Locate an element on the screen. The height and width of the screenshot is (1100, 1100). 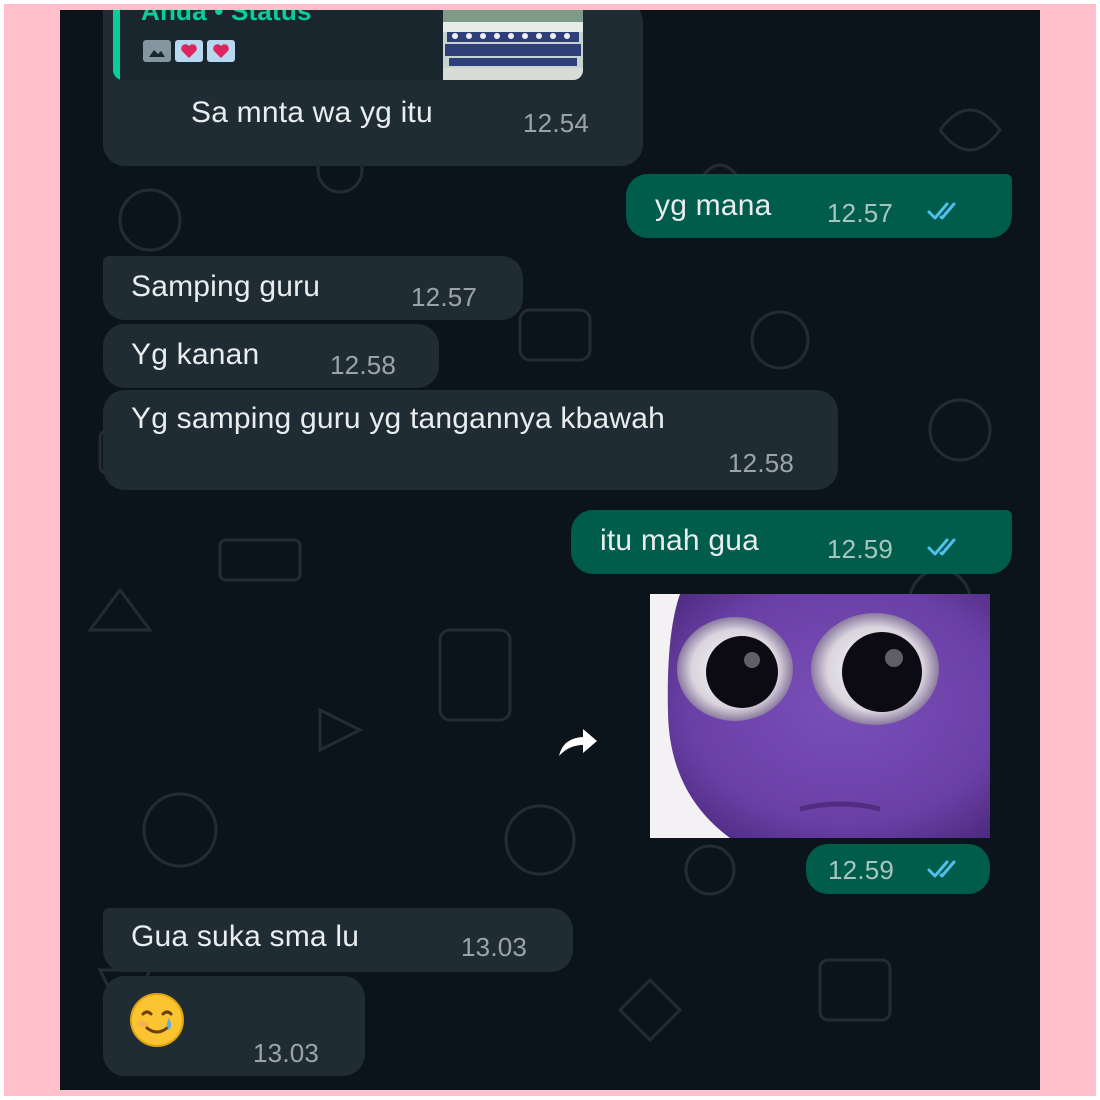
message-bubble-outgoing: itu mah gua 12.59 is located at coordinates (791, 542).